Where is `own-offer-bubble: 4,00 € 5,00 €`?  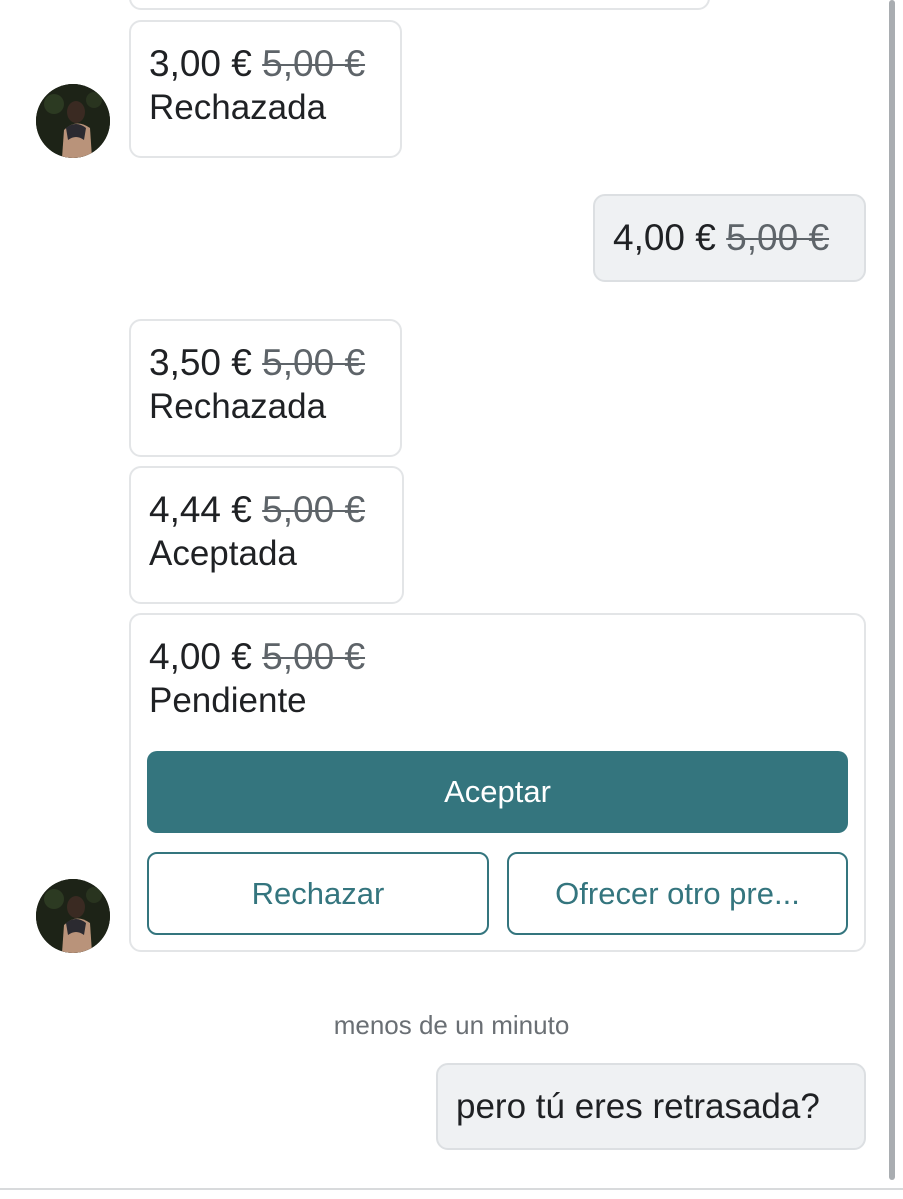
own-offer-bubble: 4,00 € 5,00 € is located at coordinates (729, 238).